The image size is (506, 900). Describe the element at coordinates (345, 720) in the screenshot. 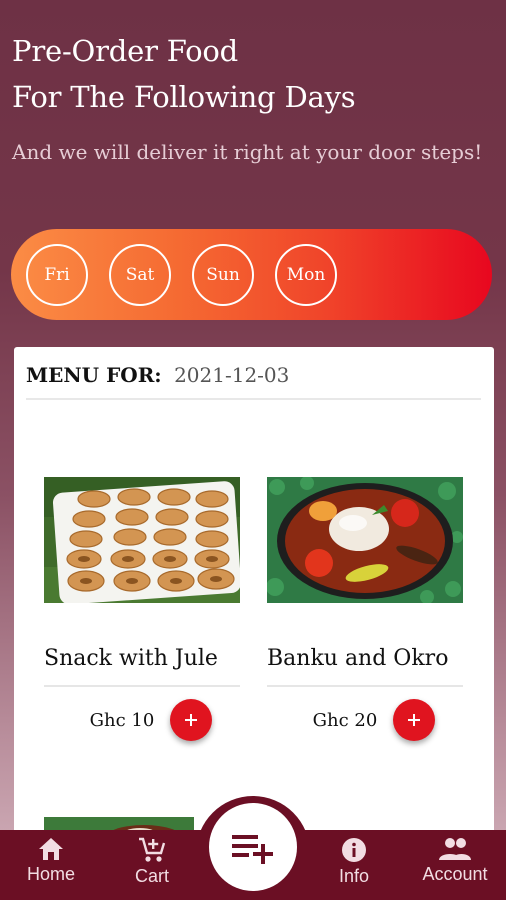

I see `food-price: Ghc 20` at that location.